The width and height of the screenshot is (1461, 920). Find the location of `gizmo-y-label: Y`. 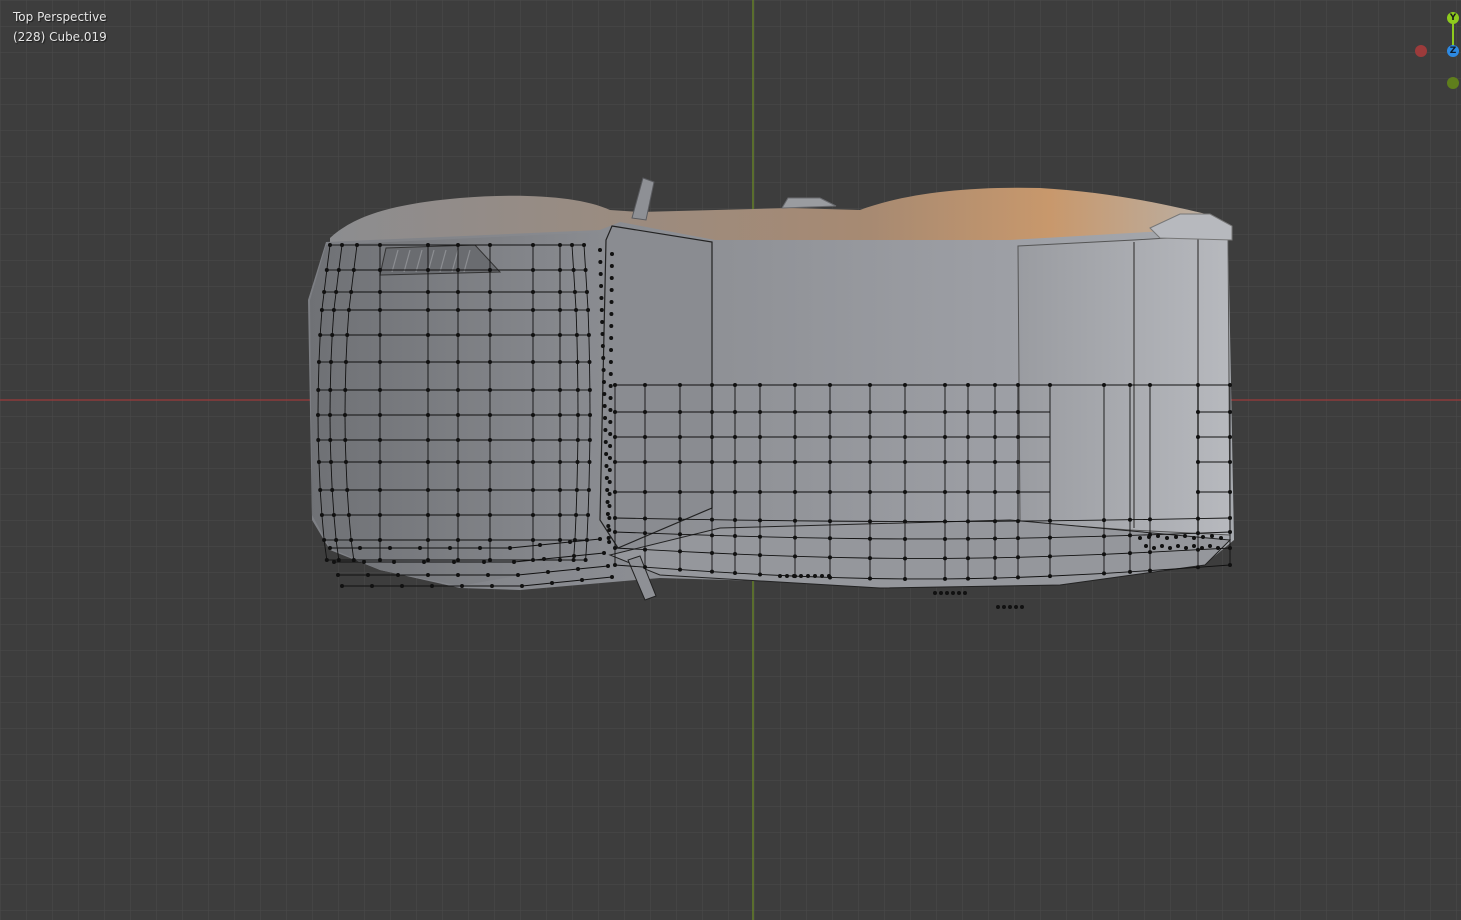

gizmo-y-label: Y is located at coordinates (1453, 18).